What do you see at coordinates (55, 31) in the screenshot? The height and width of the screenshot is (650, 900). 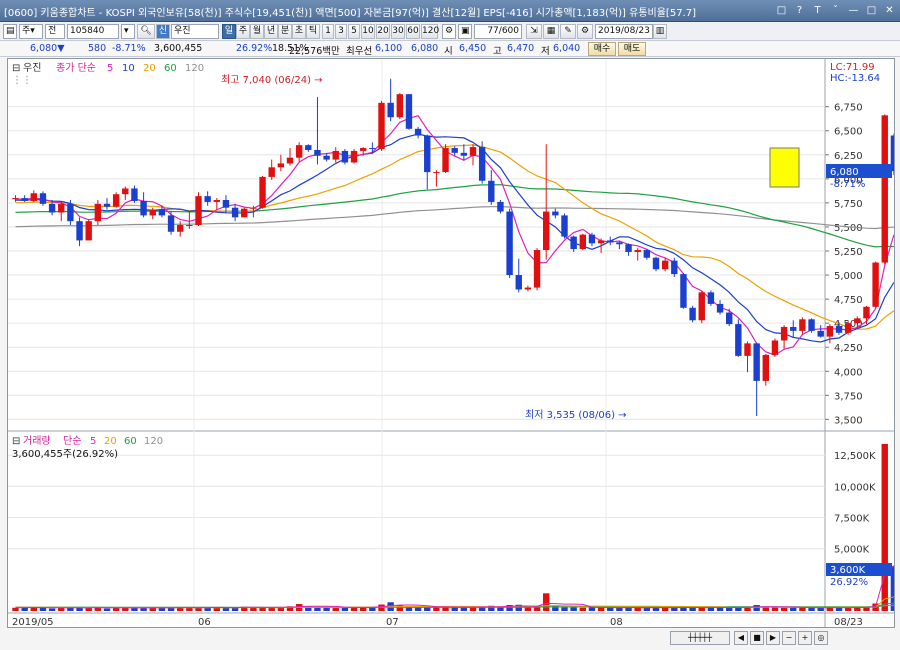 I see `market-scope-select: 전` at bounding box center [55, 31].